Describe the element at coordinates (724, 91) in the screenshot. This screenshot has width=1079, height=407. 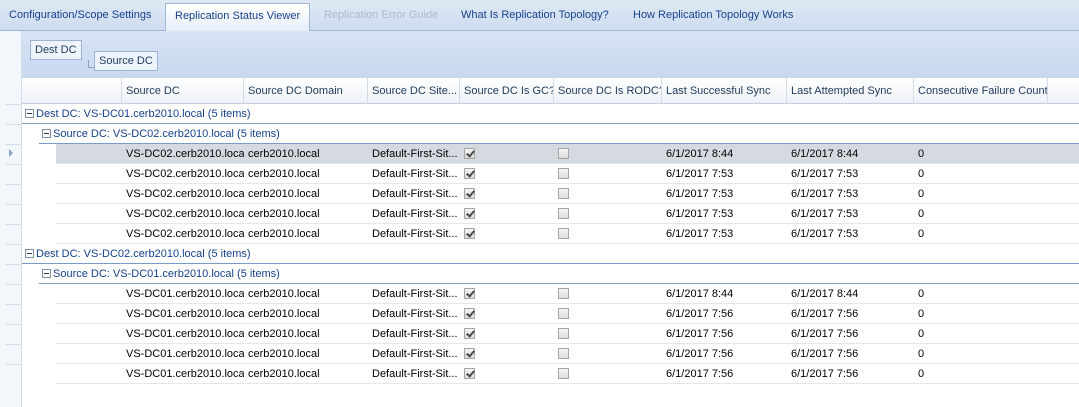
I see `column-header-last-successful-sync: Last Successful Sync` at that location.